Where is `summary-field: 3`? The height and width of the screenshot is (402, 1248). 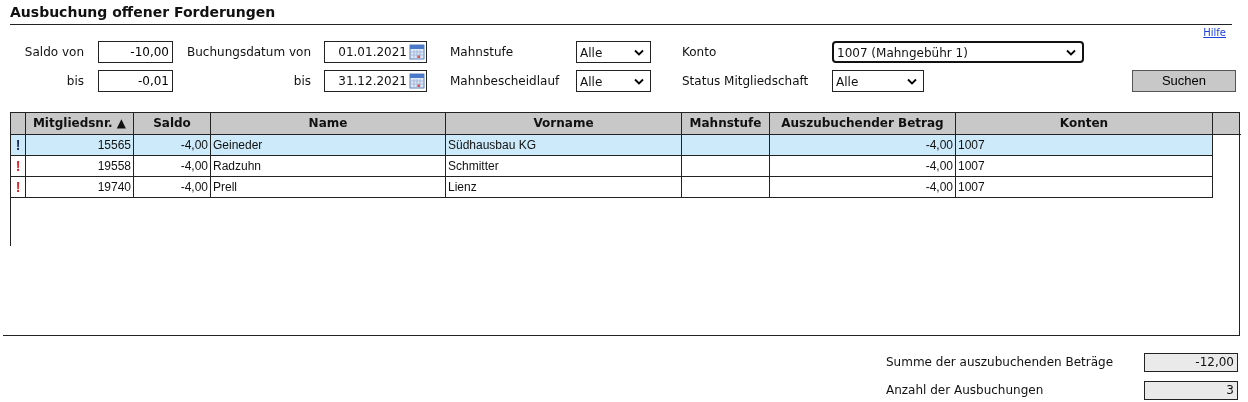 summary-field: 3 is located at coordinates (1191, 390).